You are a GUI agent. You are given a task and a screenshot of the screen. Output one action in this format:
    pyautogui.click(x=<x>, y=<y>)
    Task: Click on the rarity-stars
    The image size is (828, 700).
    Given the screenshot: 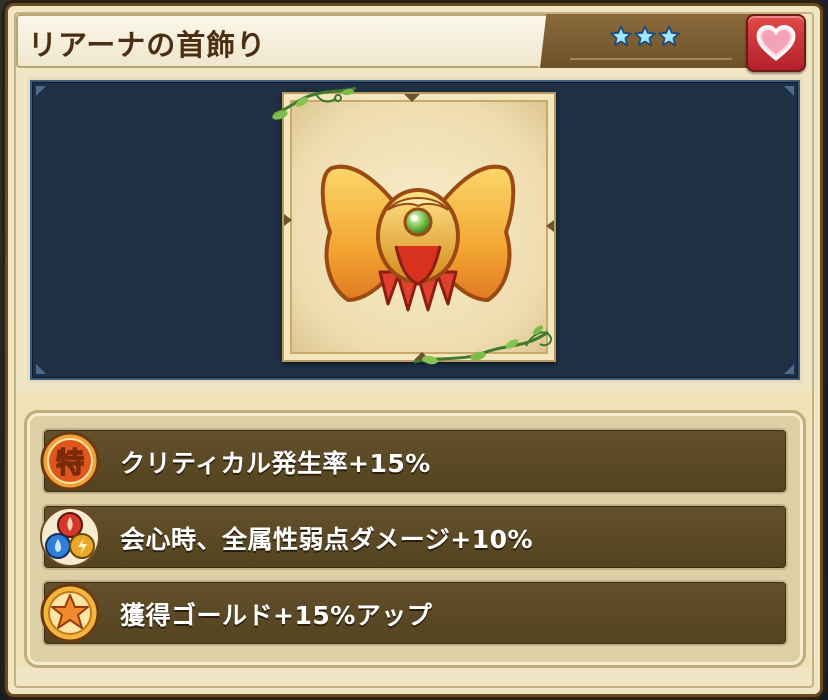 What is the action you would take?
    pyautogui.click(x=645, y=36)
    